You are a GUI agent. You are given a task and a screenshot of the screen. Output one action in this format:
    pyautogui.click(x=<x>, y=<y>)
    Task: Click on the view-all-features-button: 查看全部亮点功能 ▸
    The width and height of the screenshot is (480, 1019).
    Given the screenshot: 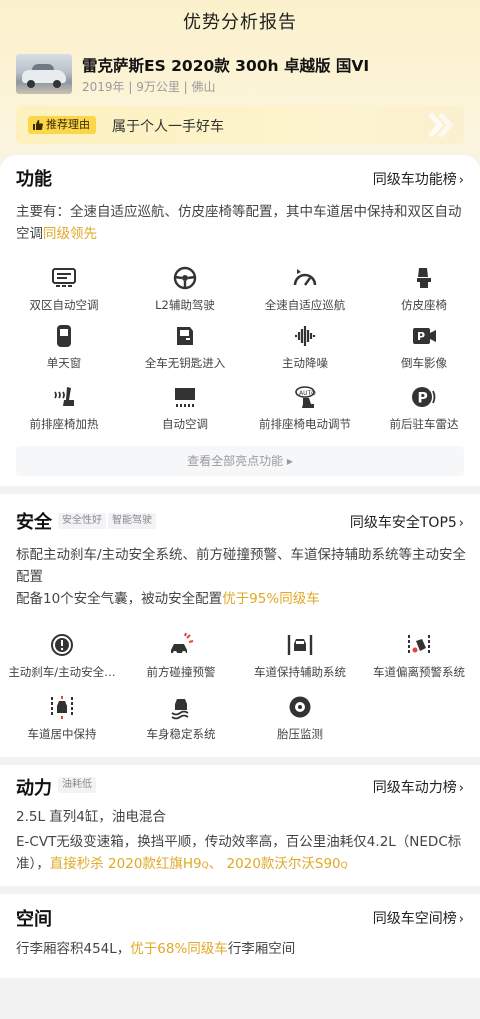 What is the action you would take?
    pyautogui.click(x=240, y=461)
    